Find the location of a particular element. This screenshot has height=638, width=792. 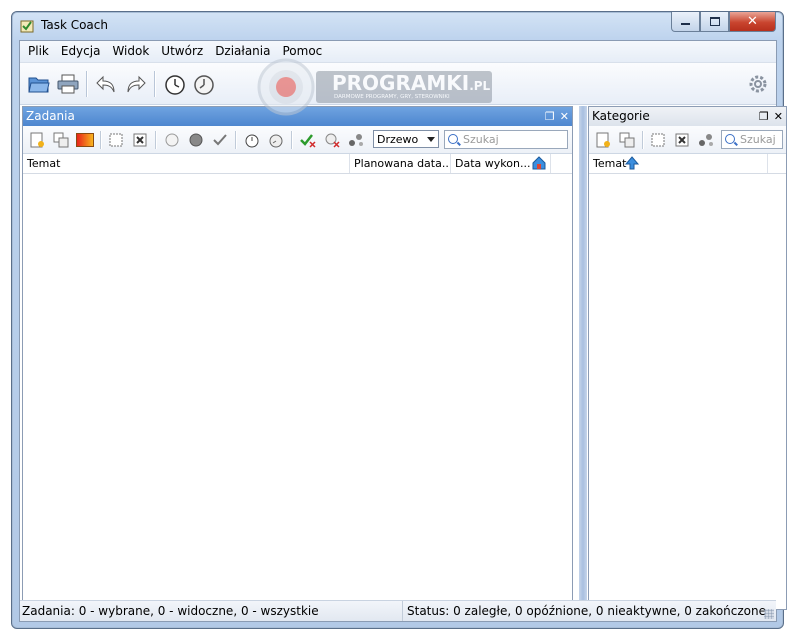

edit-task-button is located at coordinates (116, 140).